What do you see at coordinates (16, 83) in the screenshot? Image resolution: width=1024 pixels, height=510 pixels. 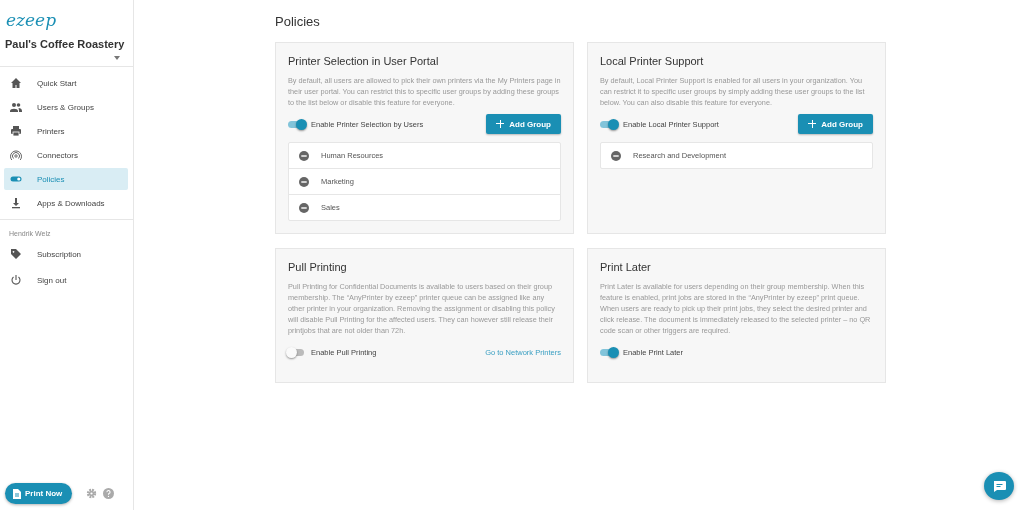 I see `home-icon` at bounding box center [16, 83].